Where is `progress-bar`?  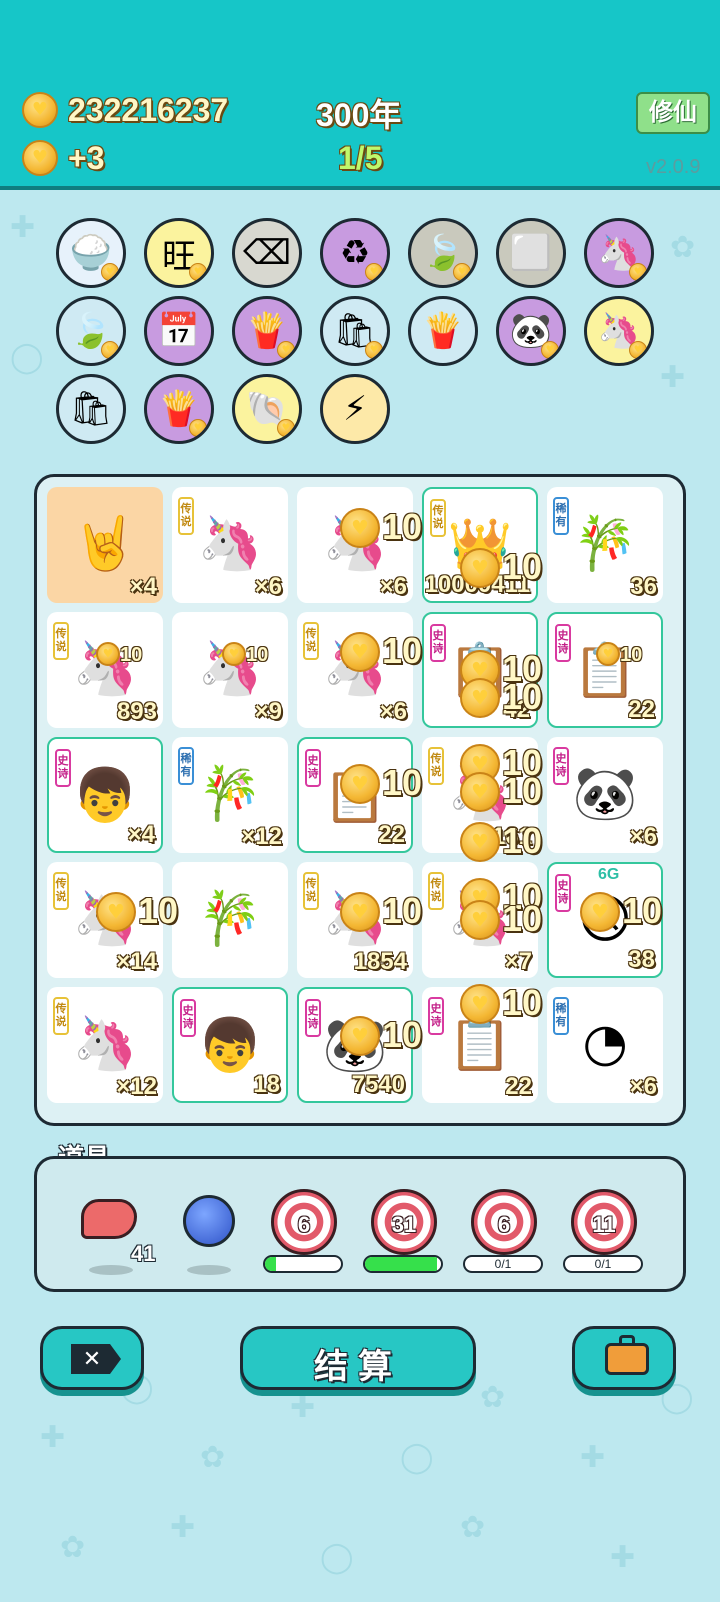 progress-bar is located at coordinates (403, 1264).